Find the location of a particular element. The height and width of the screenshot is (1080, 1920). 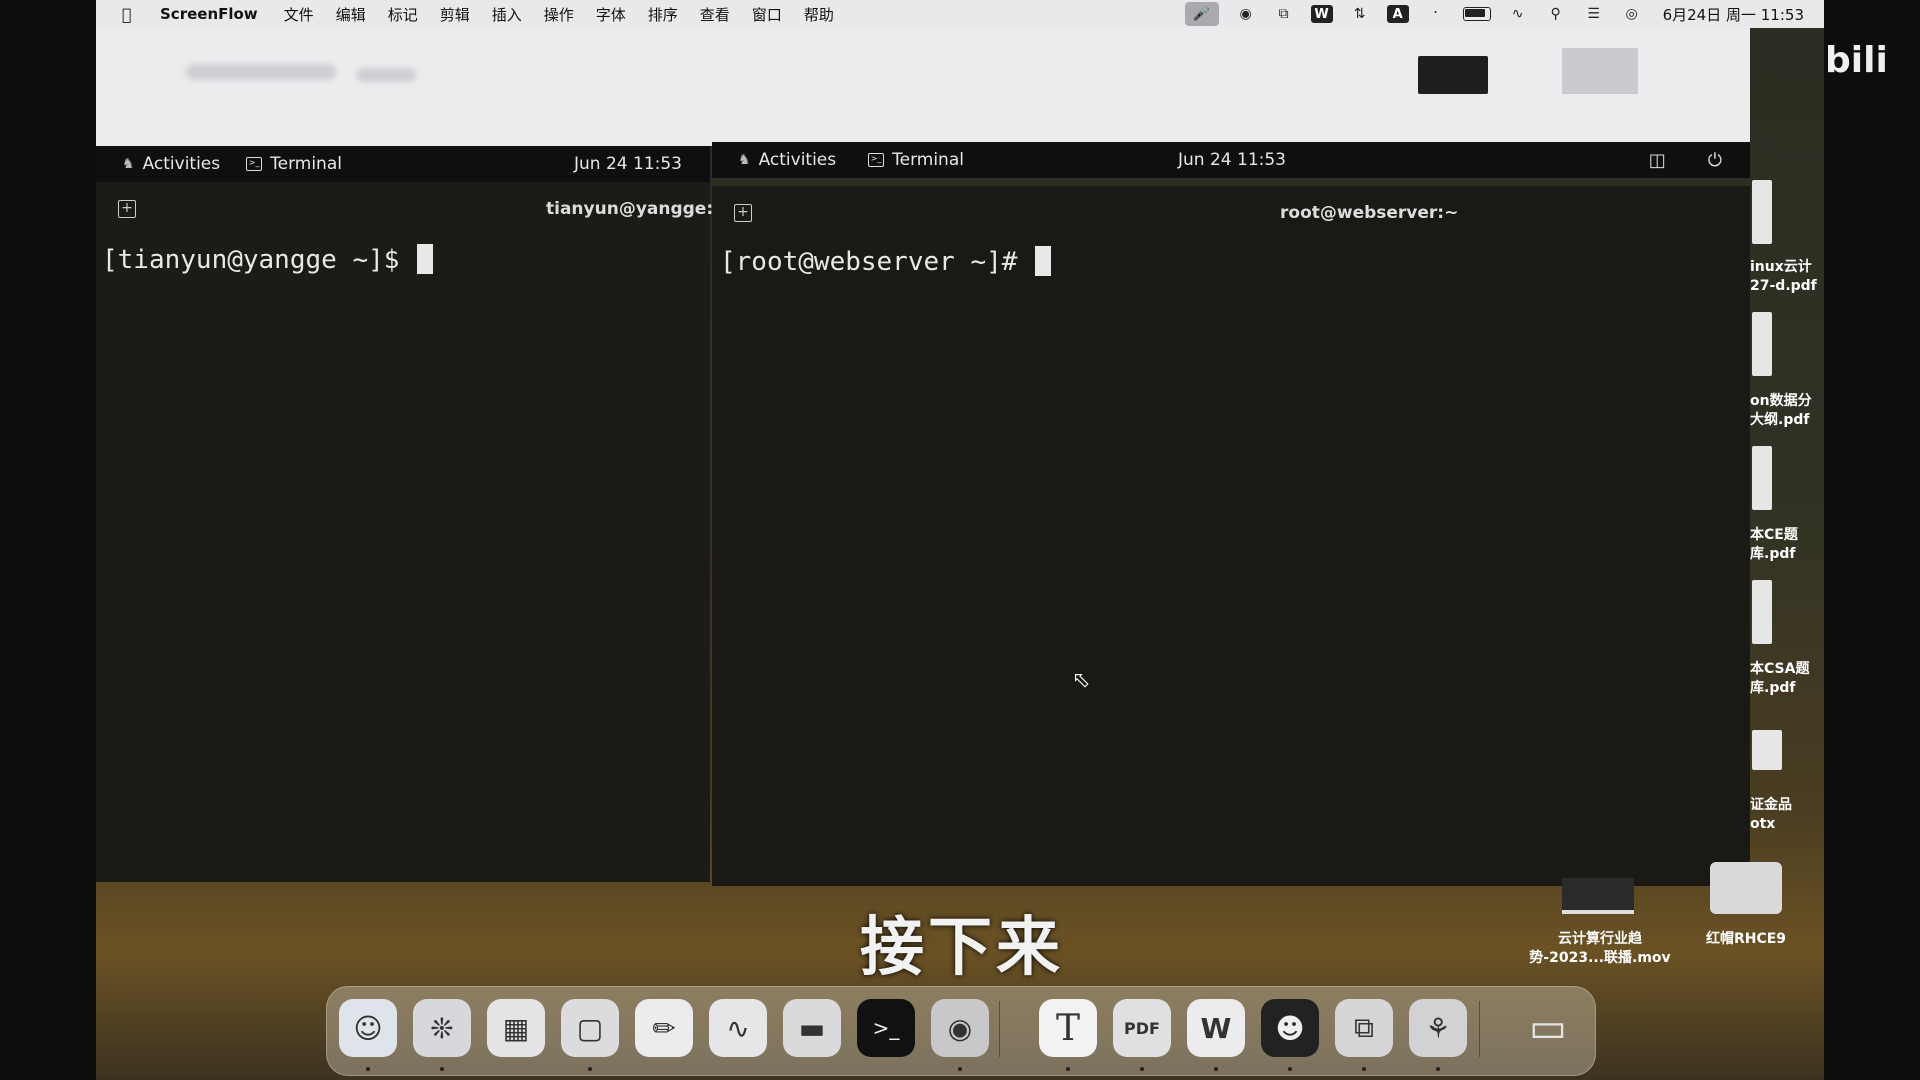

thumbnail-preview is located at coordinates (1453, 75).